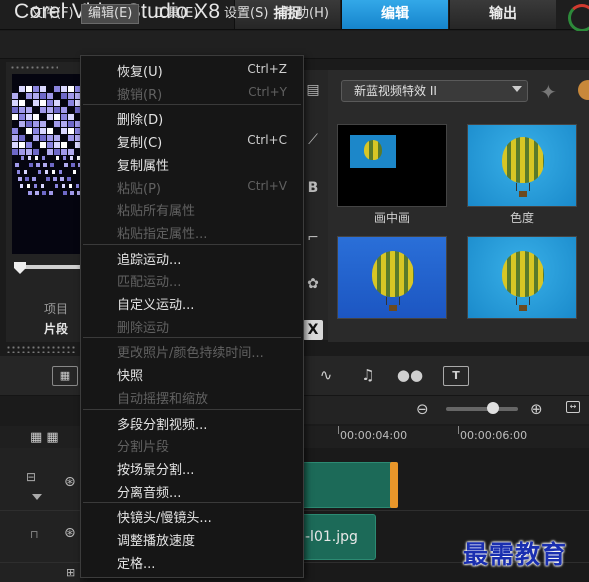  What do you see at coordinates (34, 68) in the screenshot?
I see `panel-grip` at bounding box center [34, 68].